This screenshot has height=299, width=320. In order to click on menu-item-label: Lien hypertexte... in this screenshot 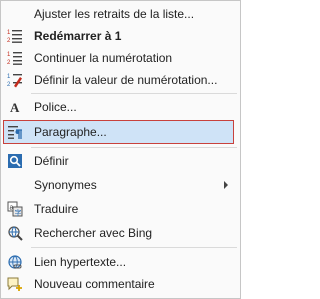, I will do `click(80, 262)`.